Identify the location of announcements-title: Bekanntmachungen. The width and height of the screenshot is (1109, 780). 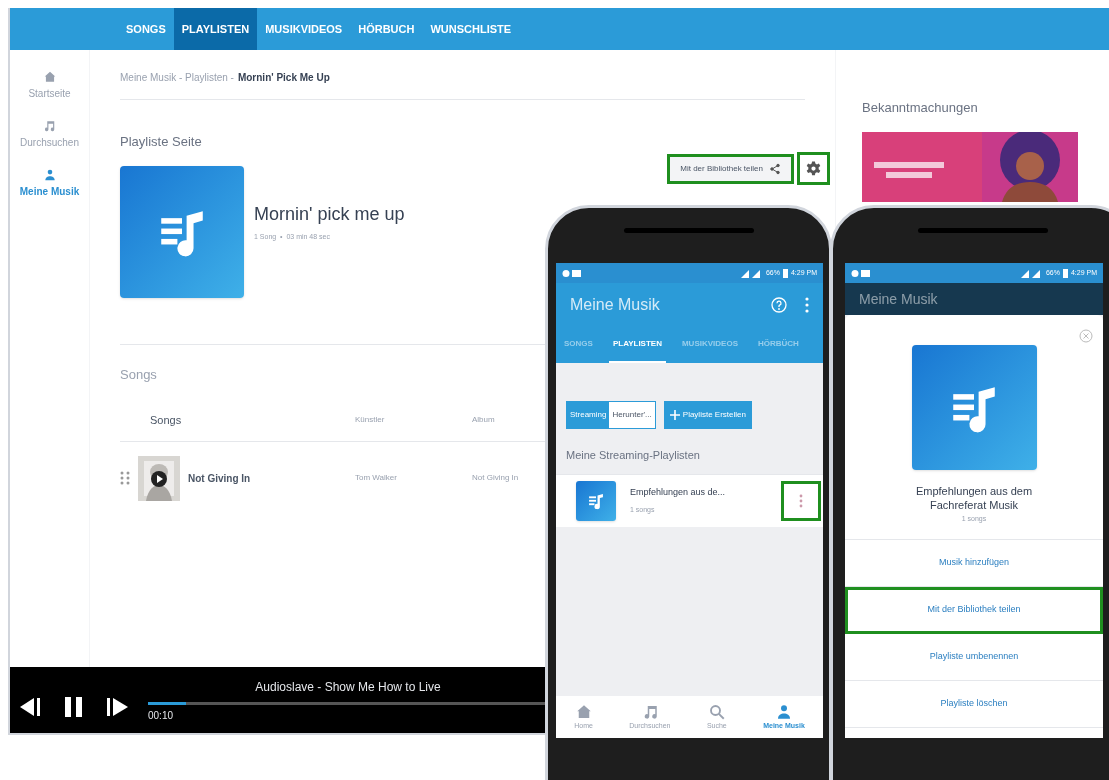
(920, 108).